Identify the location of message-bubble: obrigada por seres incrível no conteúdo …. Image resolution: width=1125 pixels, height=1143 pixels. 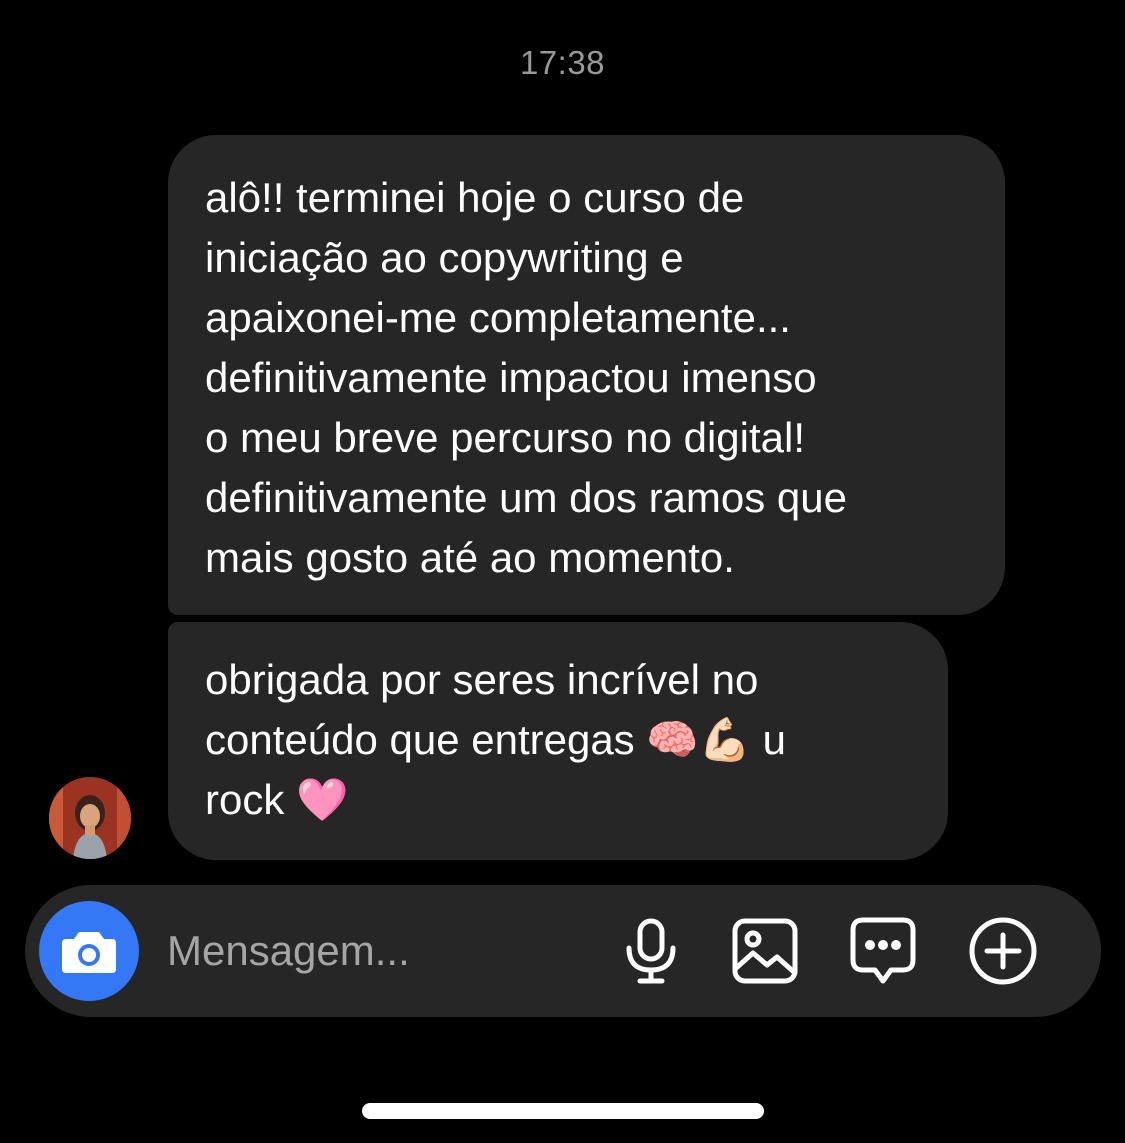
(558, 741).